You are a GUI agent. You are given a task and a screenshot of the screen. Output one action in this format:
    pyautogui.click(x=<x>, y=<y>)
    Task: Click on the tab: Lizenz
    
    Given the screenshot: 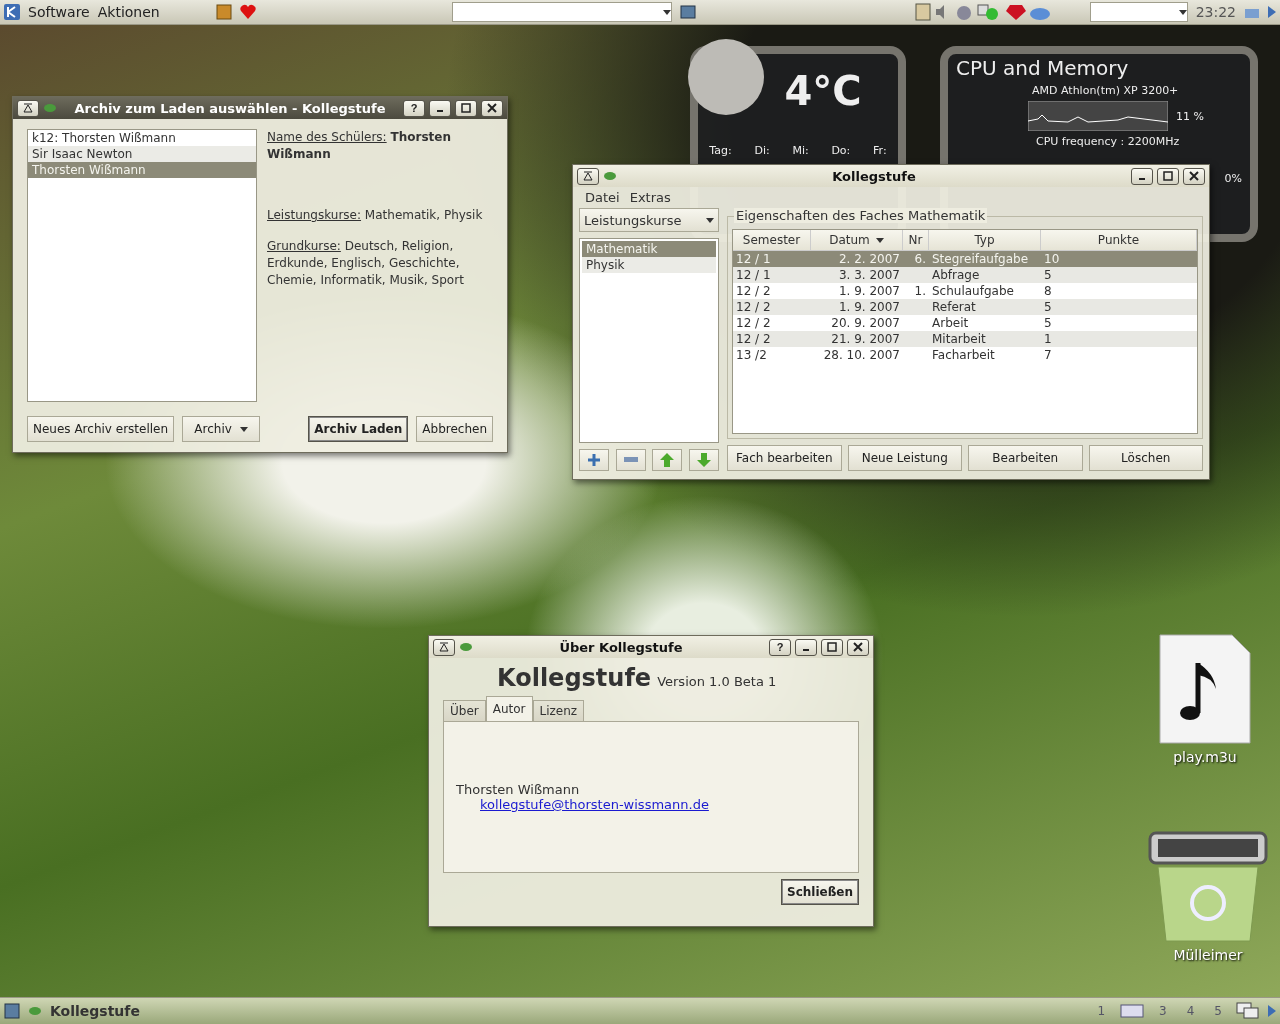 What is the action you would take?
    pyautogui.click(x=558, y=710)
    